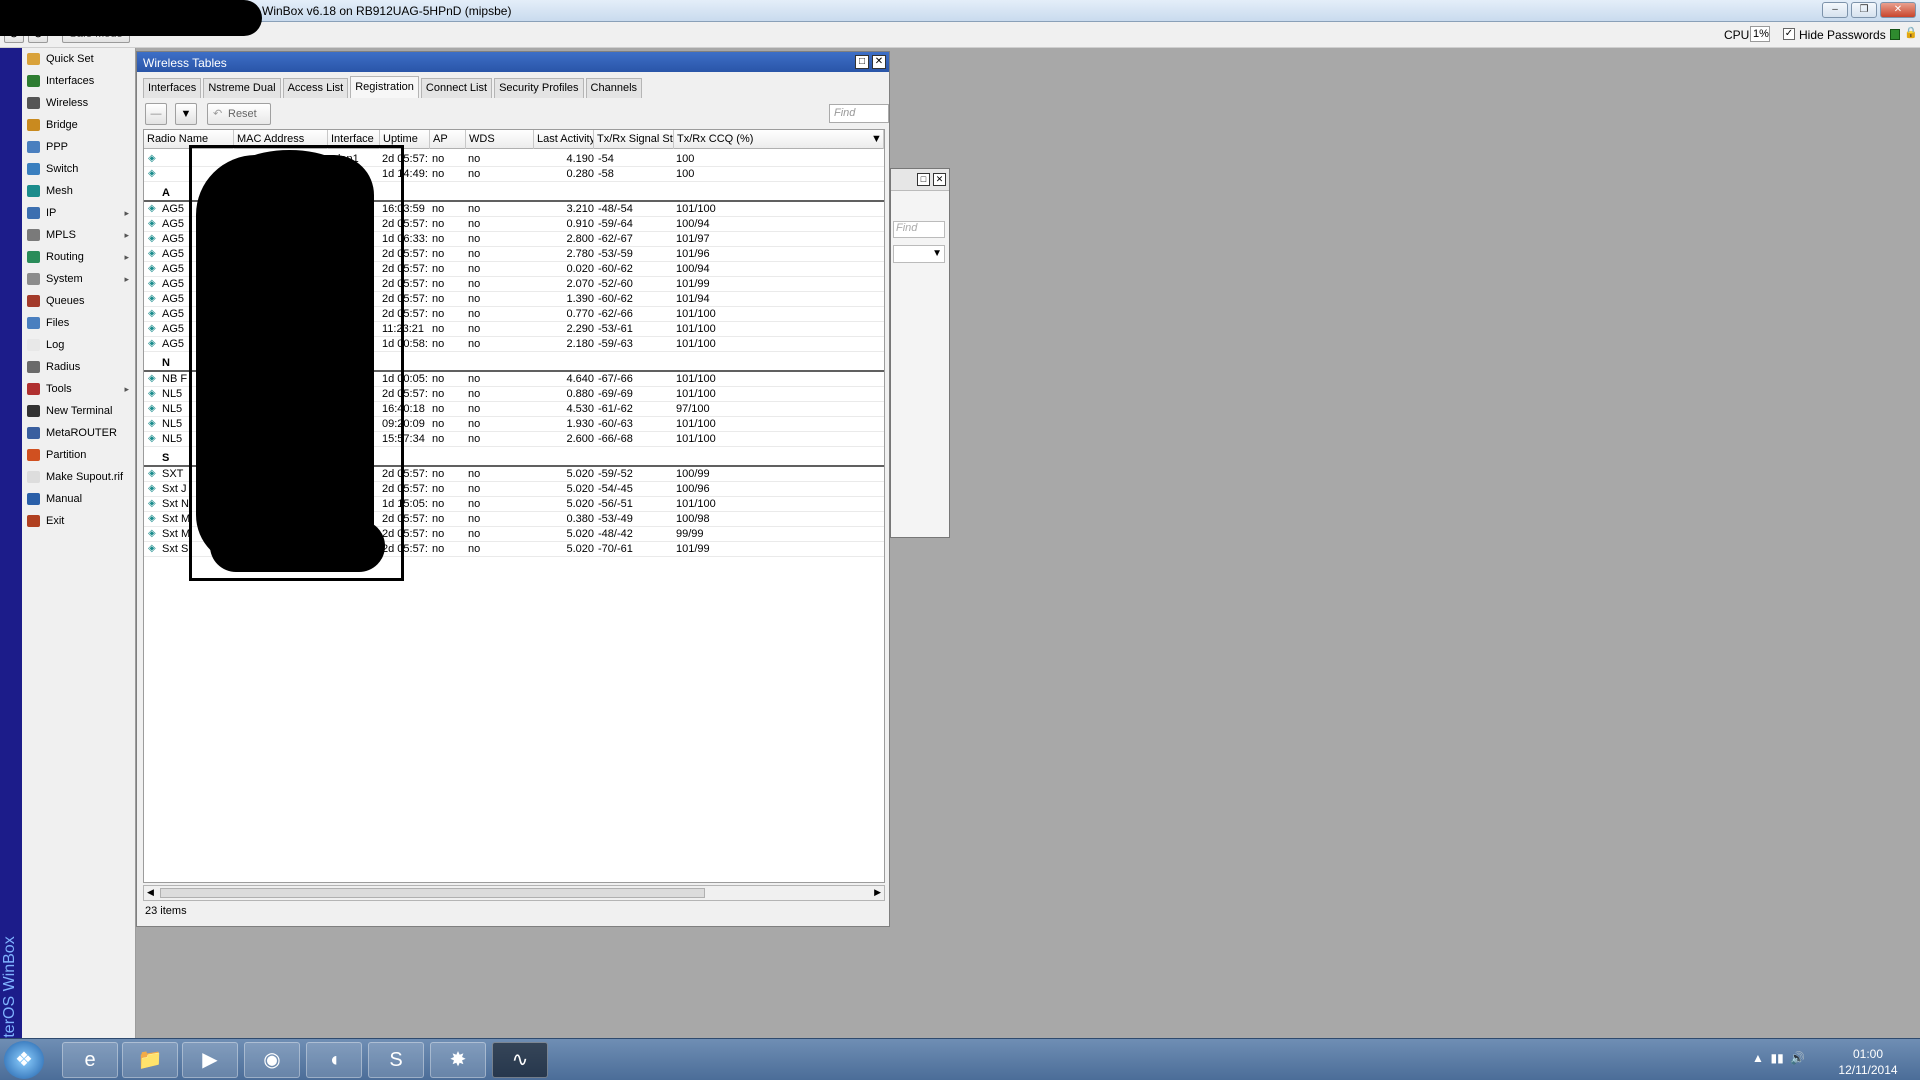 This screenshot has height=1080, width=1920. I want to click on system-tray: ▲ ▮▮ 🔊, so click(1778, 1058).